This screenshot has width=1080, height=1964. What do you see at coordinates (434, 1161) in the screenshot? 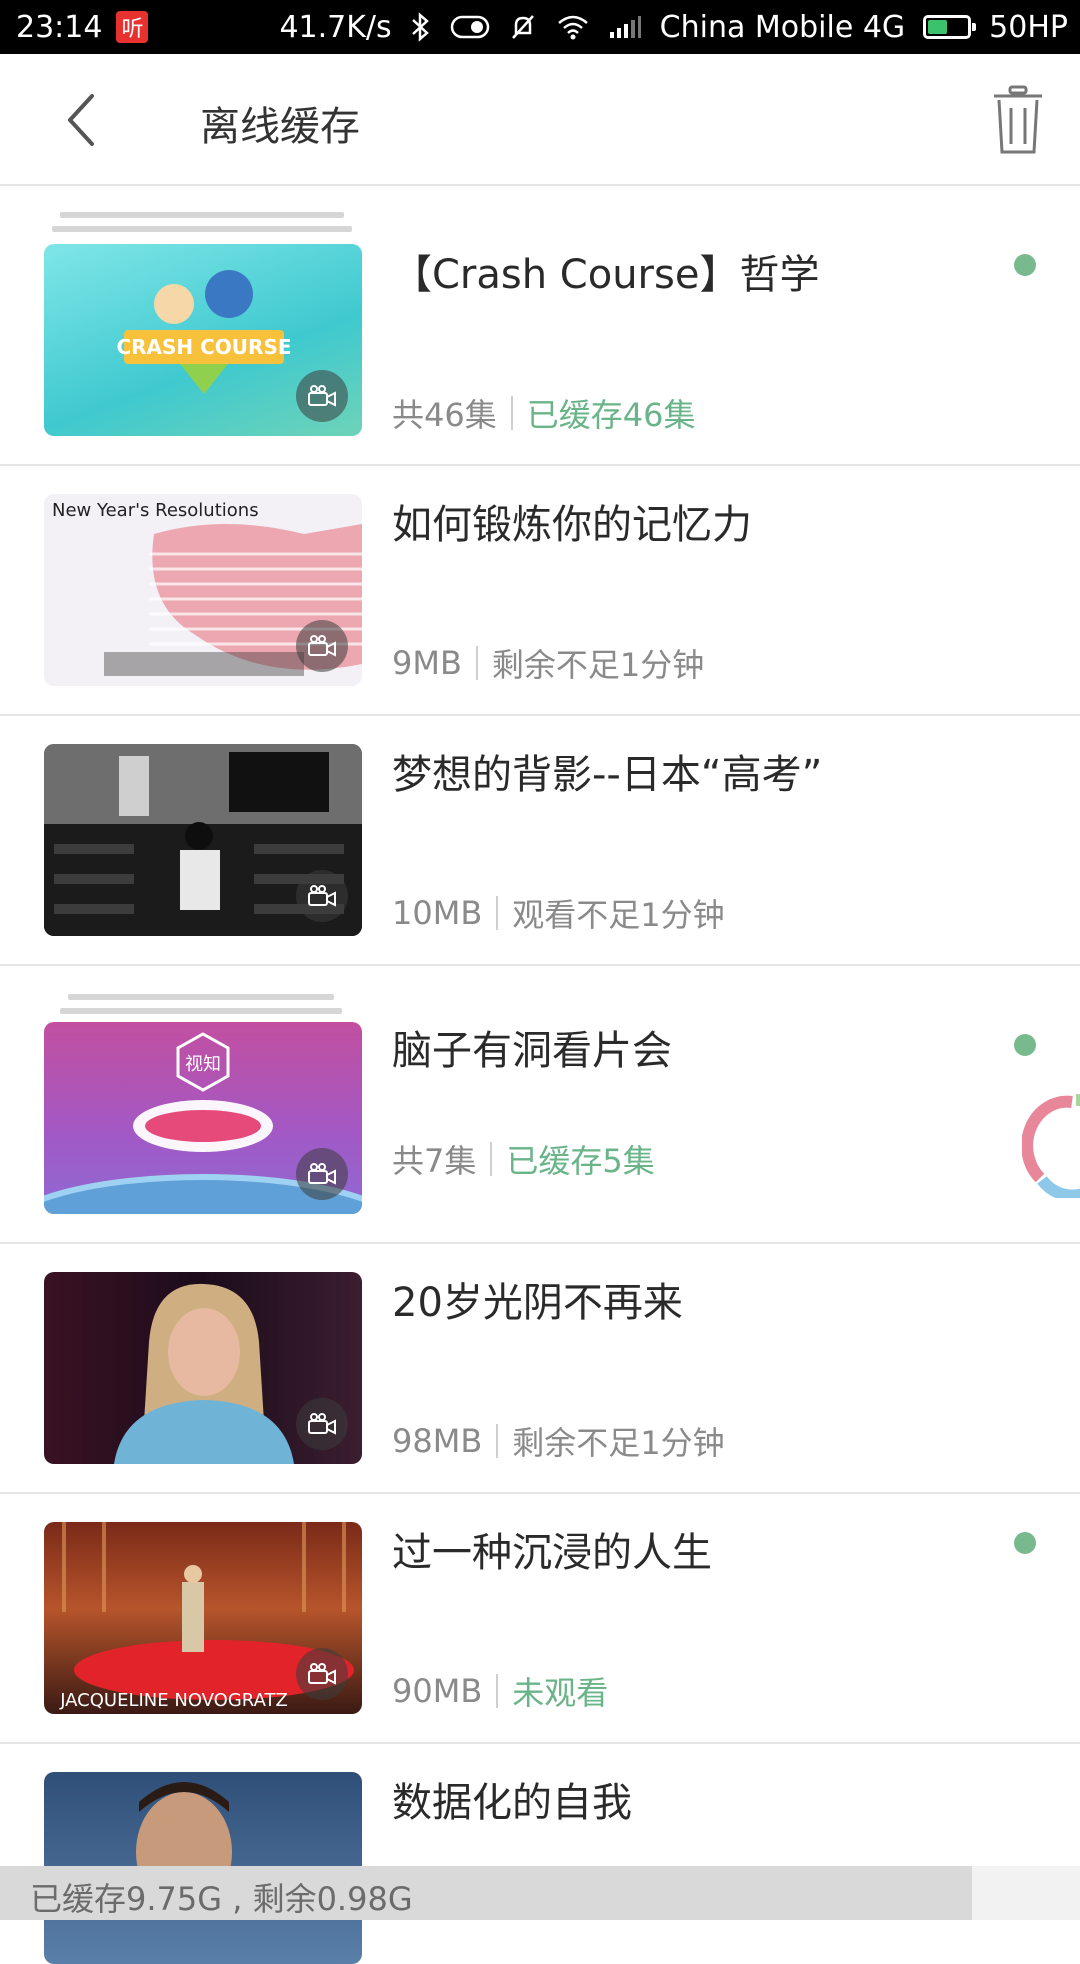
I see `episode-count: 共7集` at bounding box center [434, 1161].